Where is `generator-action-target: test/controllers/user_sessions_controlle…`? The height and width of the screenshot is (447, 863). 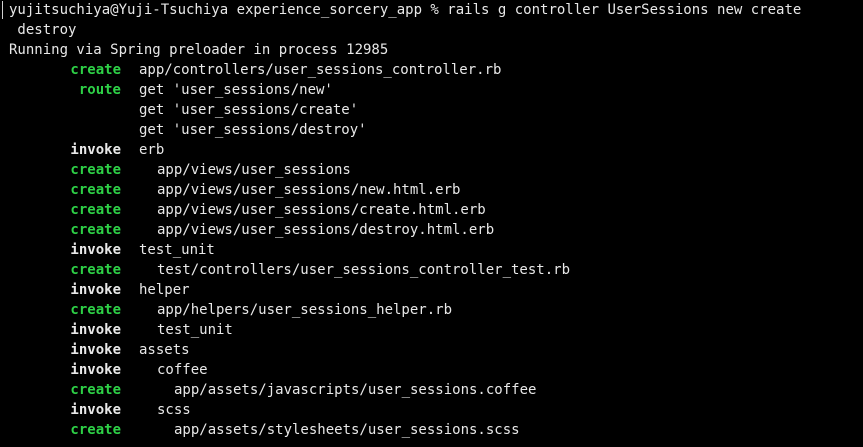 generator-action-target: test/controllers/user_sessions_controlle… is located at coordinates (364, 270).